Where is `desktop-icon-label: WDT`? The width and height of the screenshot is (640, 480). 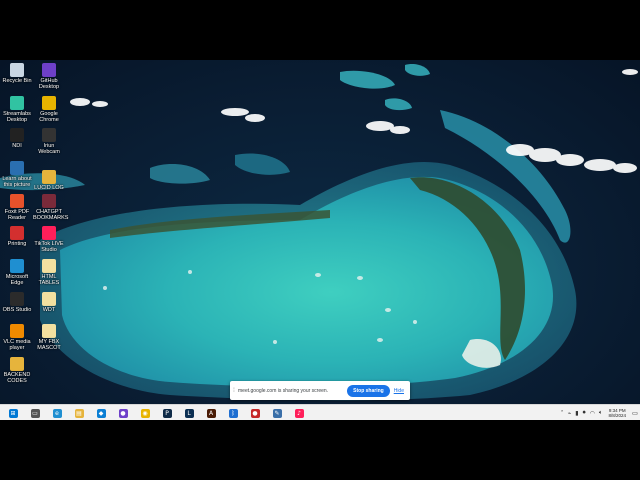 desktop-icon-label: WDT is located at coordinates (49, 310).